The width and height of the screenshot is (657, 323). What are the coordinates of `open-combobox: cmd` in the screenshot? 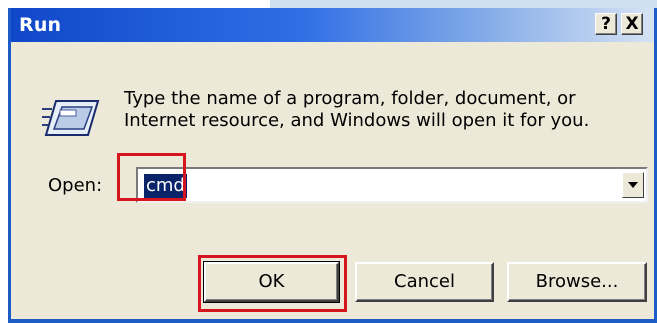 It's located at (392, 185).